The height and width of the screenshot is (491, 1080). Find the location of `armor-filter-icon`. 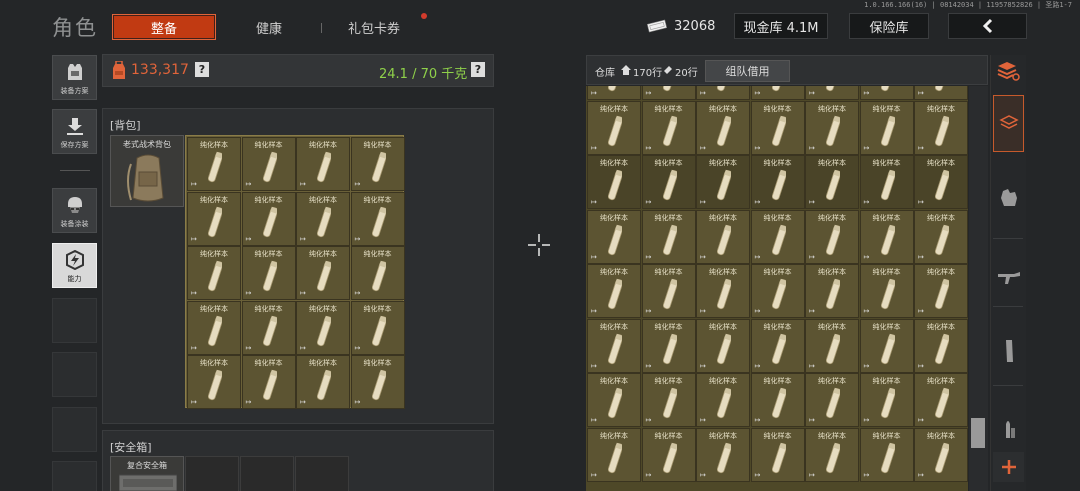

armor-filter-icon is located at coordinates (1009, 198).